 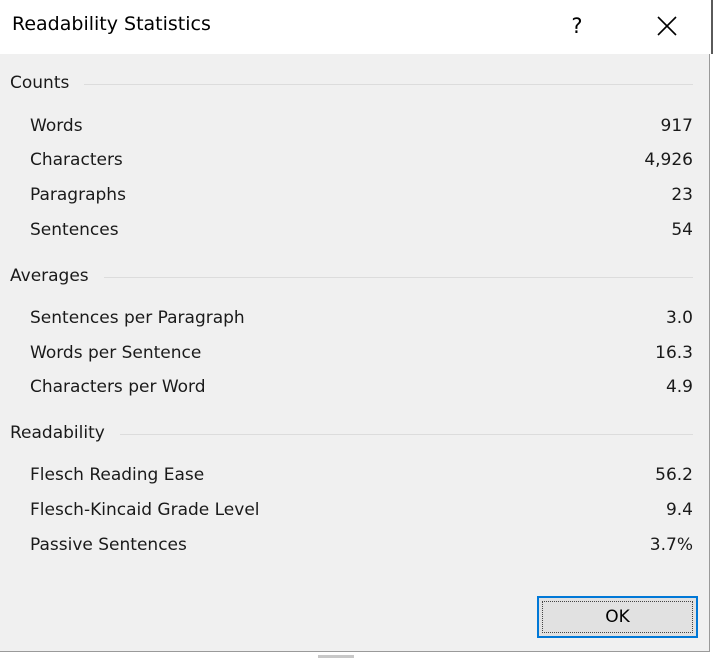 What do you see at coordinates (679, 387) in the screenshot?
I see `characters-per-word-value: 4.9` at bounding box center [679, 387].